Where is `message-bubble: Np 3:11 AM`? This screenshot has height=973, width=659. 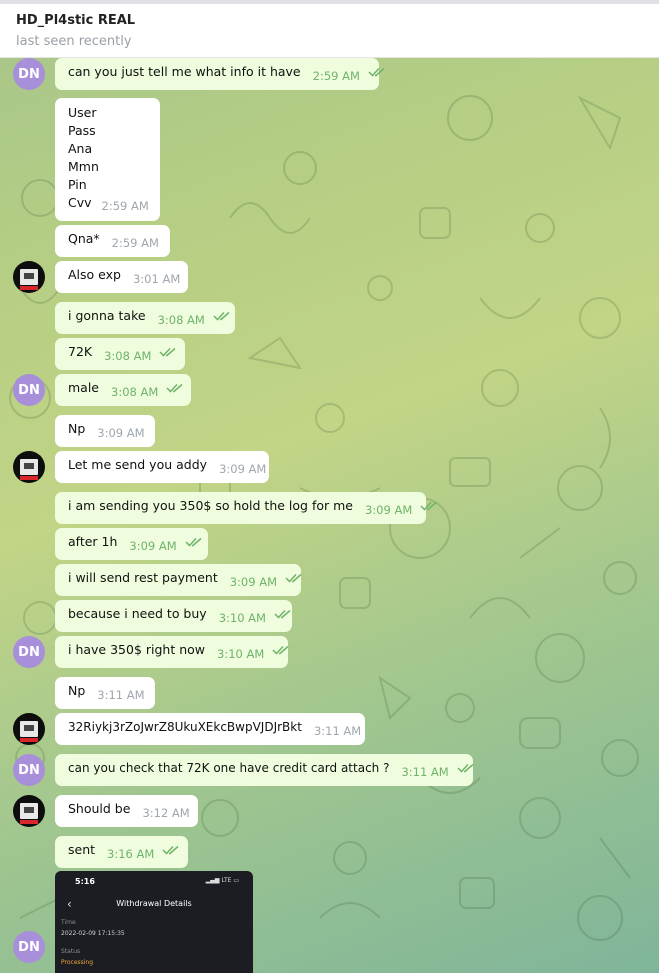 message-bubble: Np 3:11 AM is located at coordinates (105, 693).